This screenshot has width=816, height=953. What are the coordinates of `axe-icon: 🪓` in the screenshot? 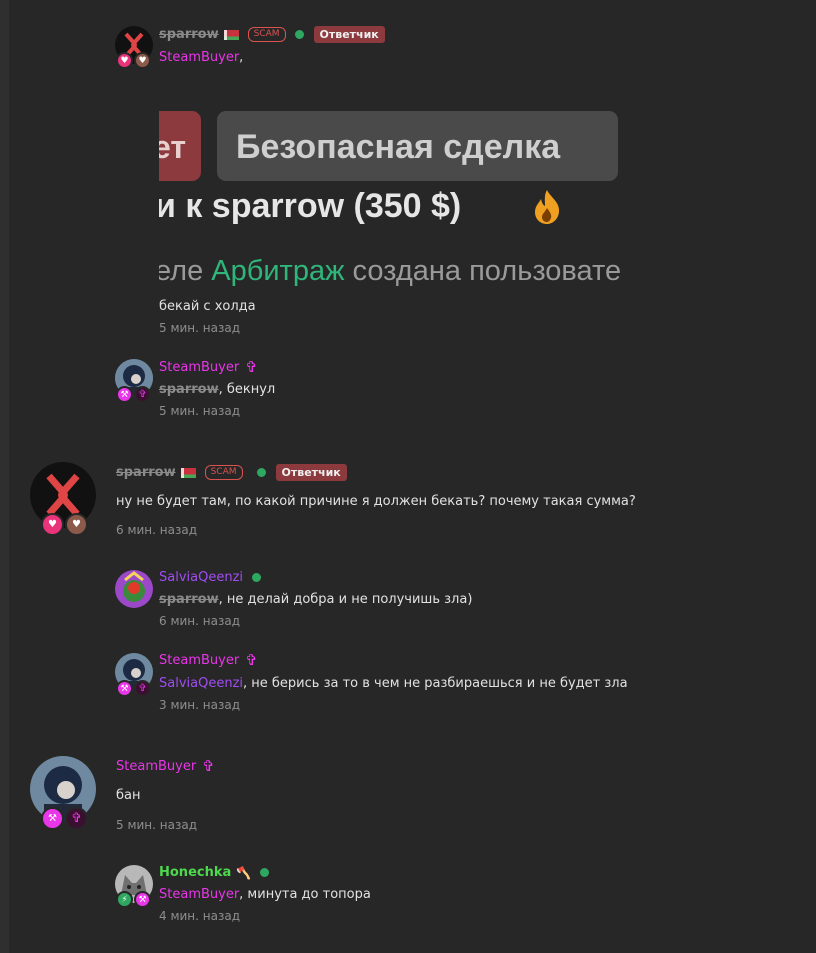 It's located at (244, 872).